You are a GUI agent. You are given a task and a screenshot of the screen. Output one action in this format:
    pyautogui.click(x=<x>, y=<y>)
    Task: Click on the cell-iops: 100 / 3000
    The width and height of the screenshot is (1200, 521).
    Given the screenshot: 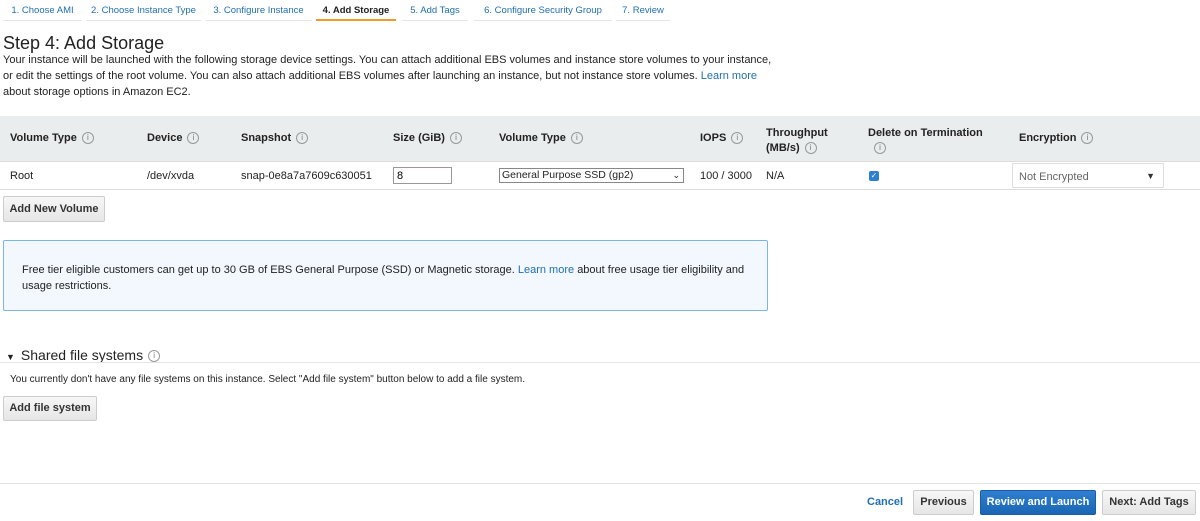 What is the action you would take?
    pyautogui.click(x=726, y=176)
    